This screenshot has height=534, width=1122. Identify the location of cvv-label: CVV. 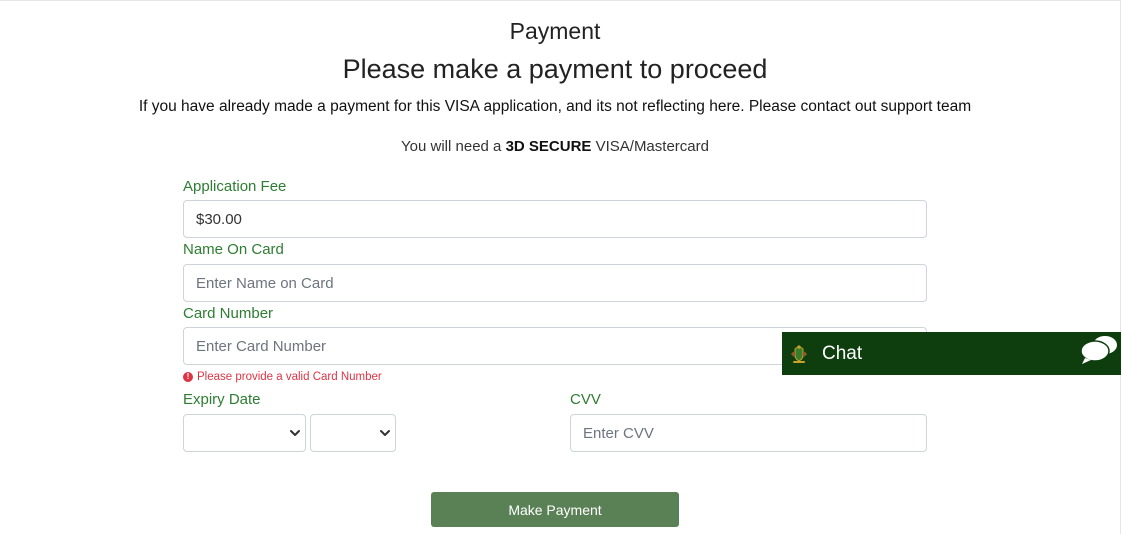
(585, 399).